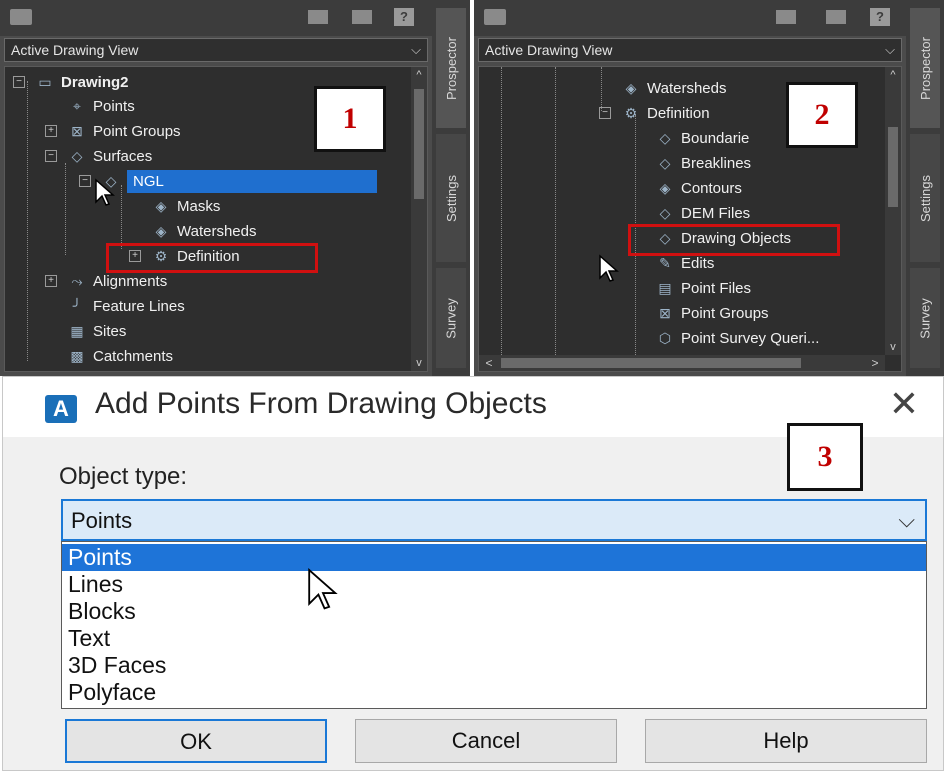 The height and width of the screenshot is (771, 944). What do you see at coordinates (106, 281) in the screenshot?
I see `tree-item-alignments: + ⤳ Alignments` at bounding box center [106, 281].